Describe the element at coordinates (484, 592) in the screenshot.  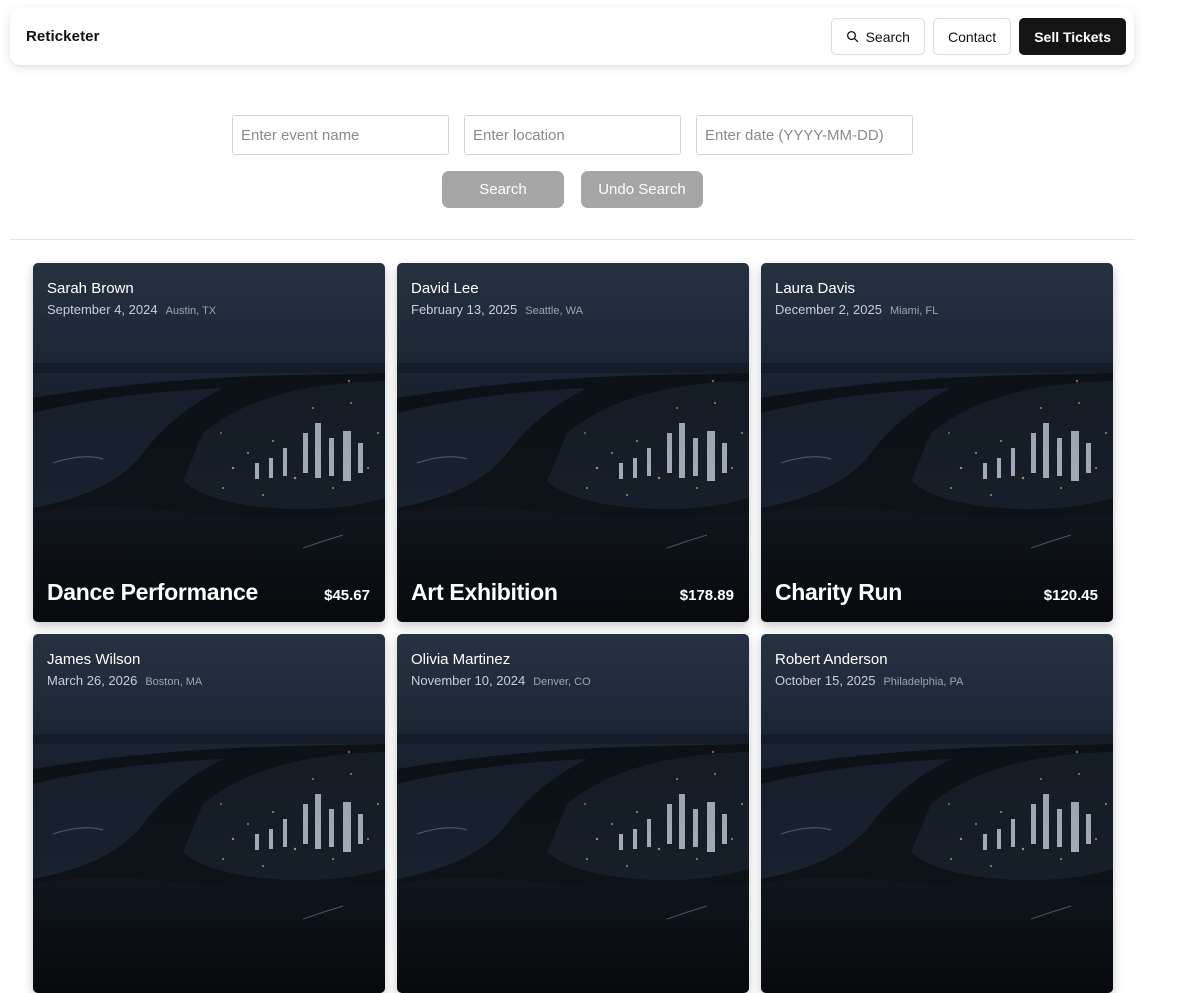
I see `event-title: Art Exhibition` at that location.